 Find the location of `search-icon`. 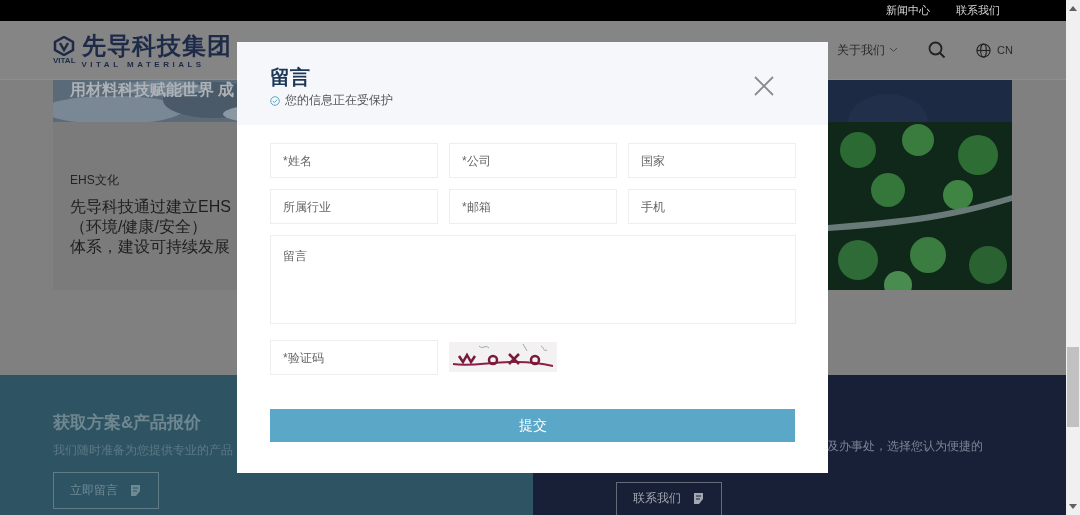

search-icon is located at coordinates (937, 50).